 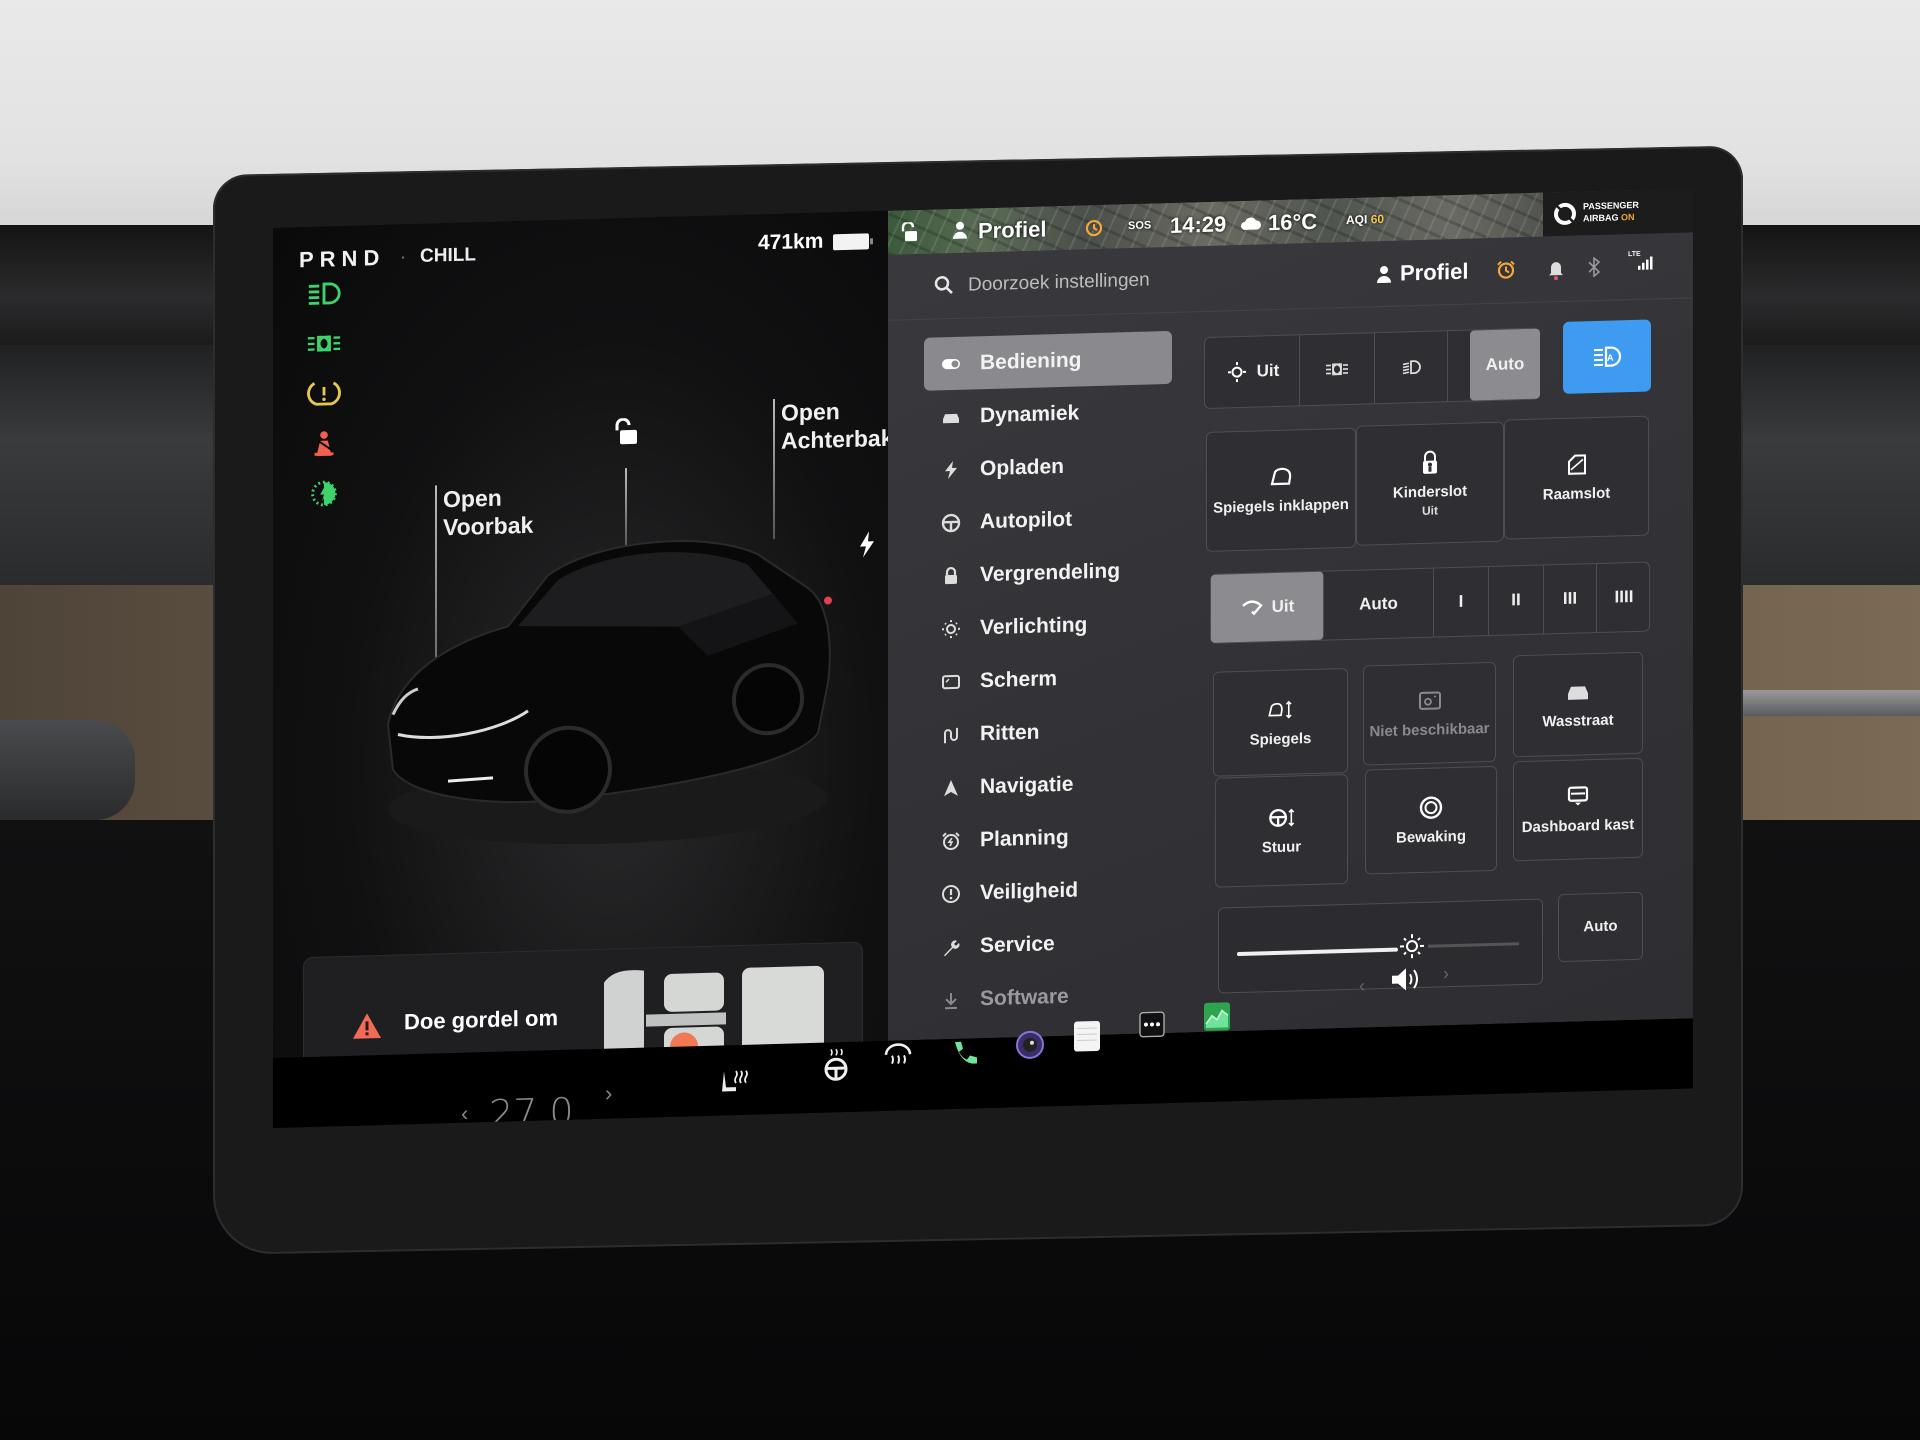 I want to click on passenger-airbag-status: PASSENGER AIRBAG ON, so click(x=1618, y=212).